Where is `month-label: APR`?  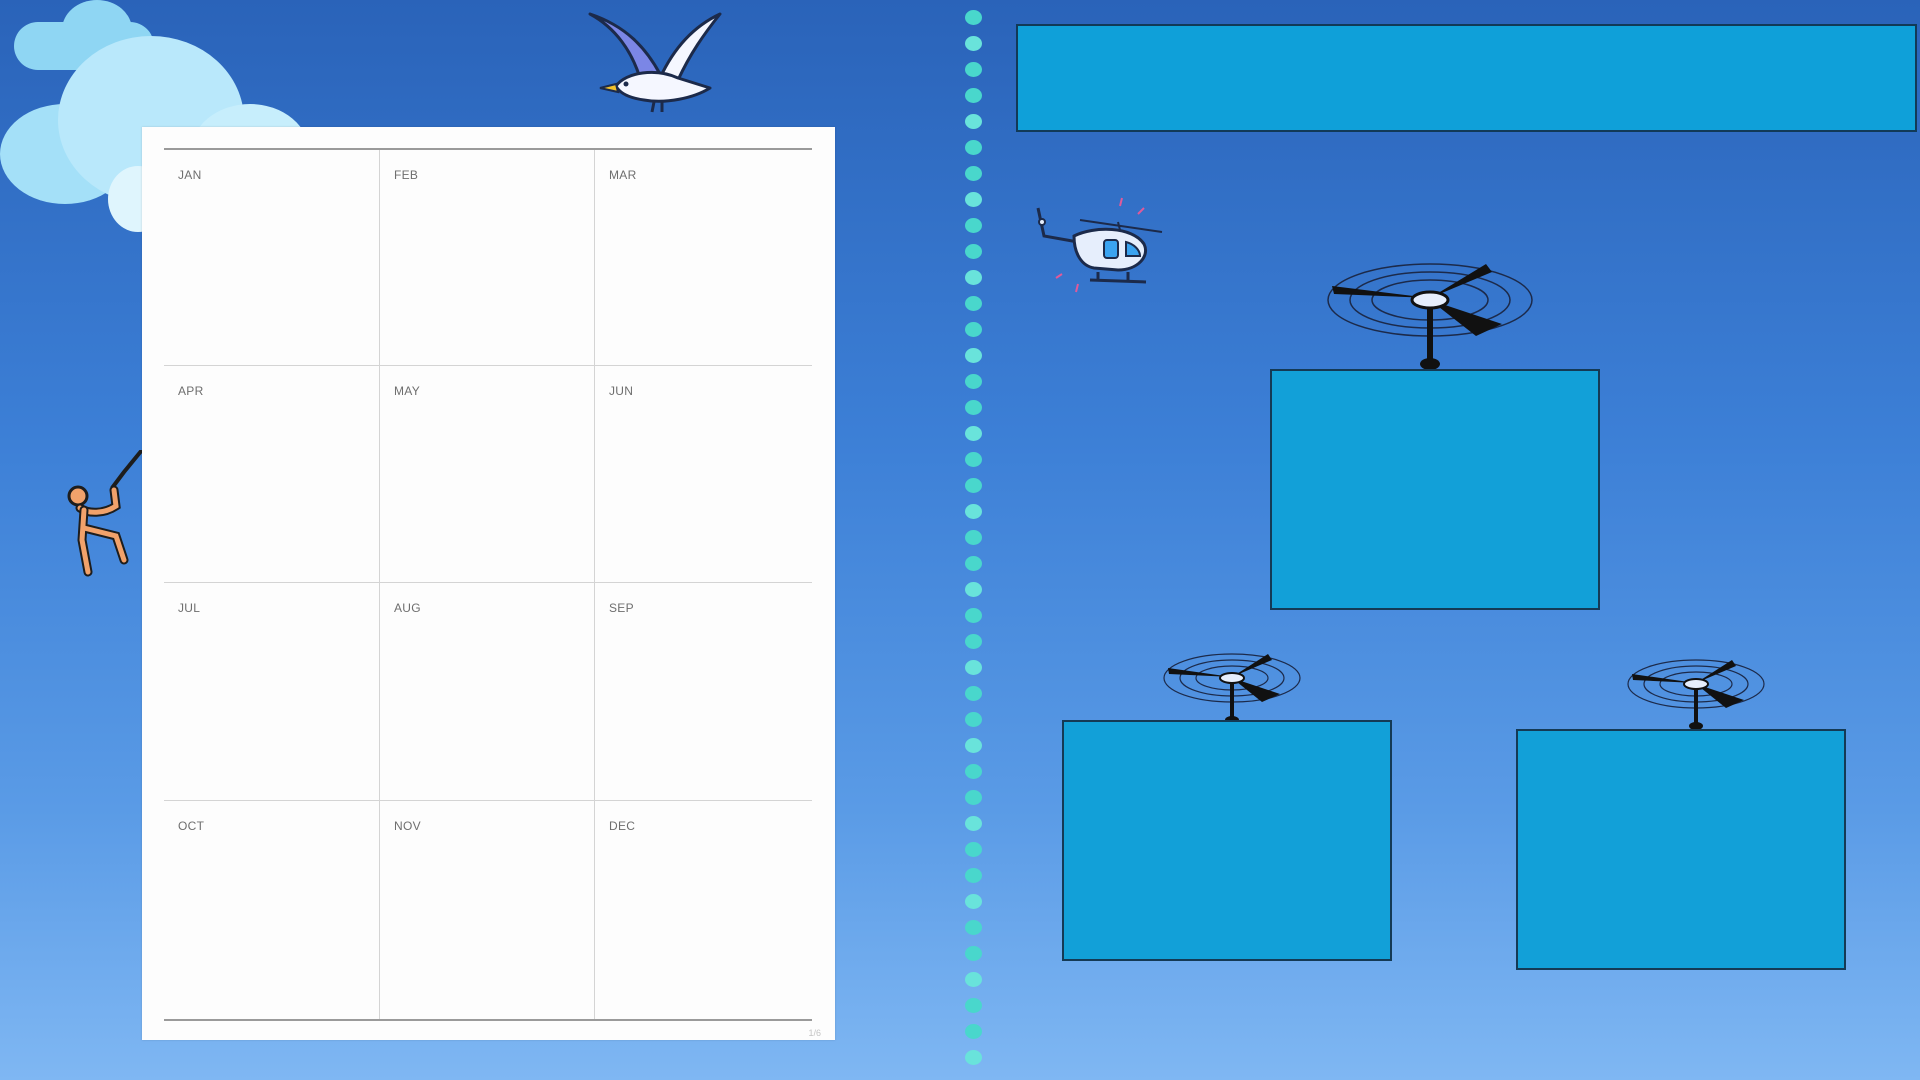 month-label: APR is located at coordinates (191, 391).